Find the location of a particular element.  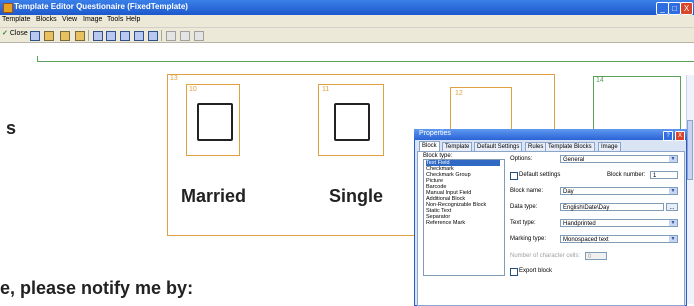

menu-image: Image is located at coordinates (92, 19).